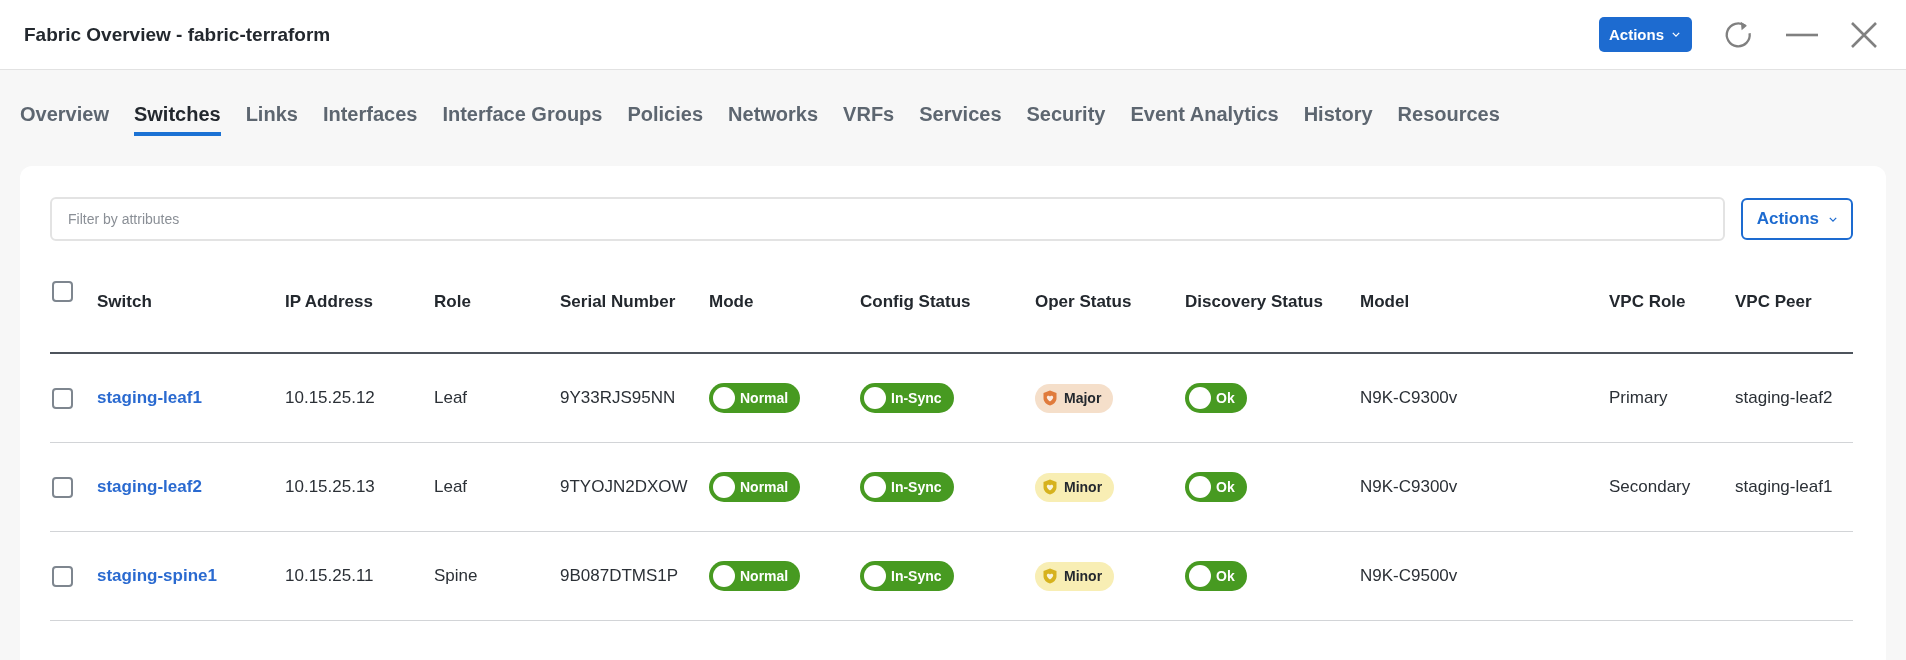  What do you see at coordinates (1448, 103) in the screenshot?
I see `tab: Resources` at bounding box center [1448, 103].